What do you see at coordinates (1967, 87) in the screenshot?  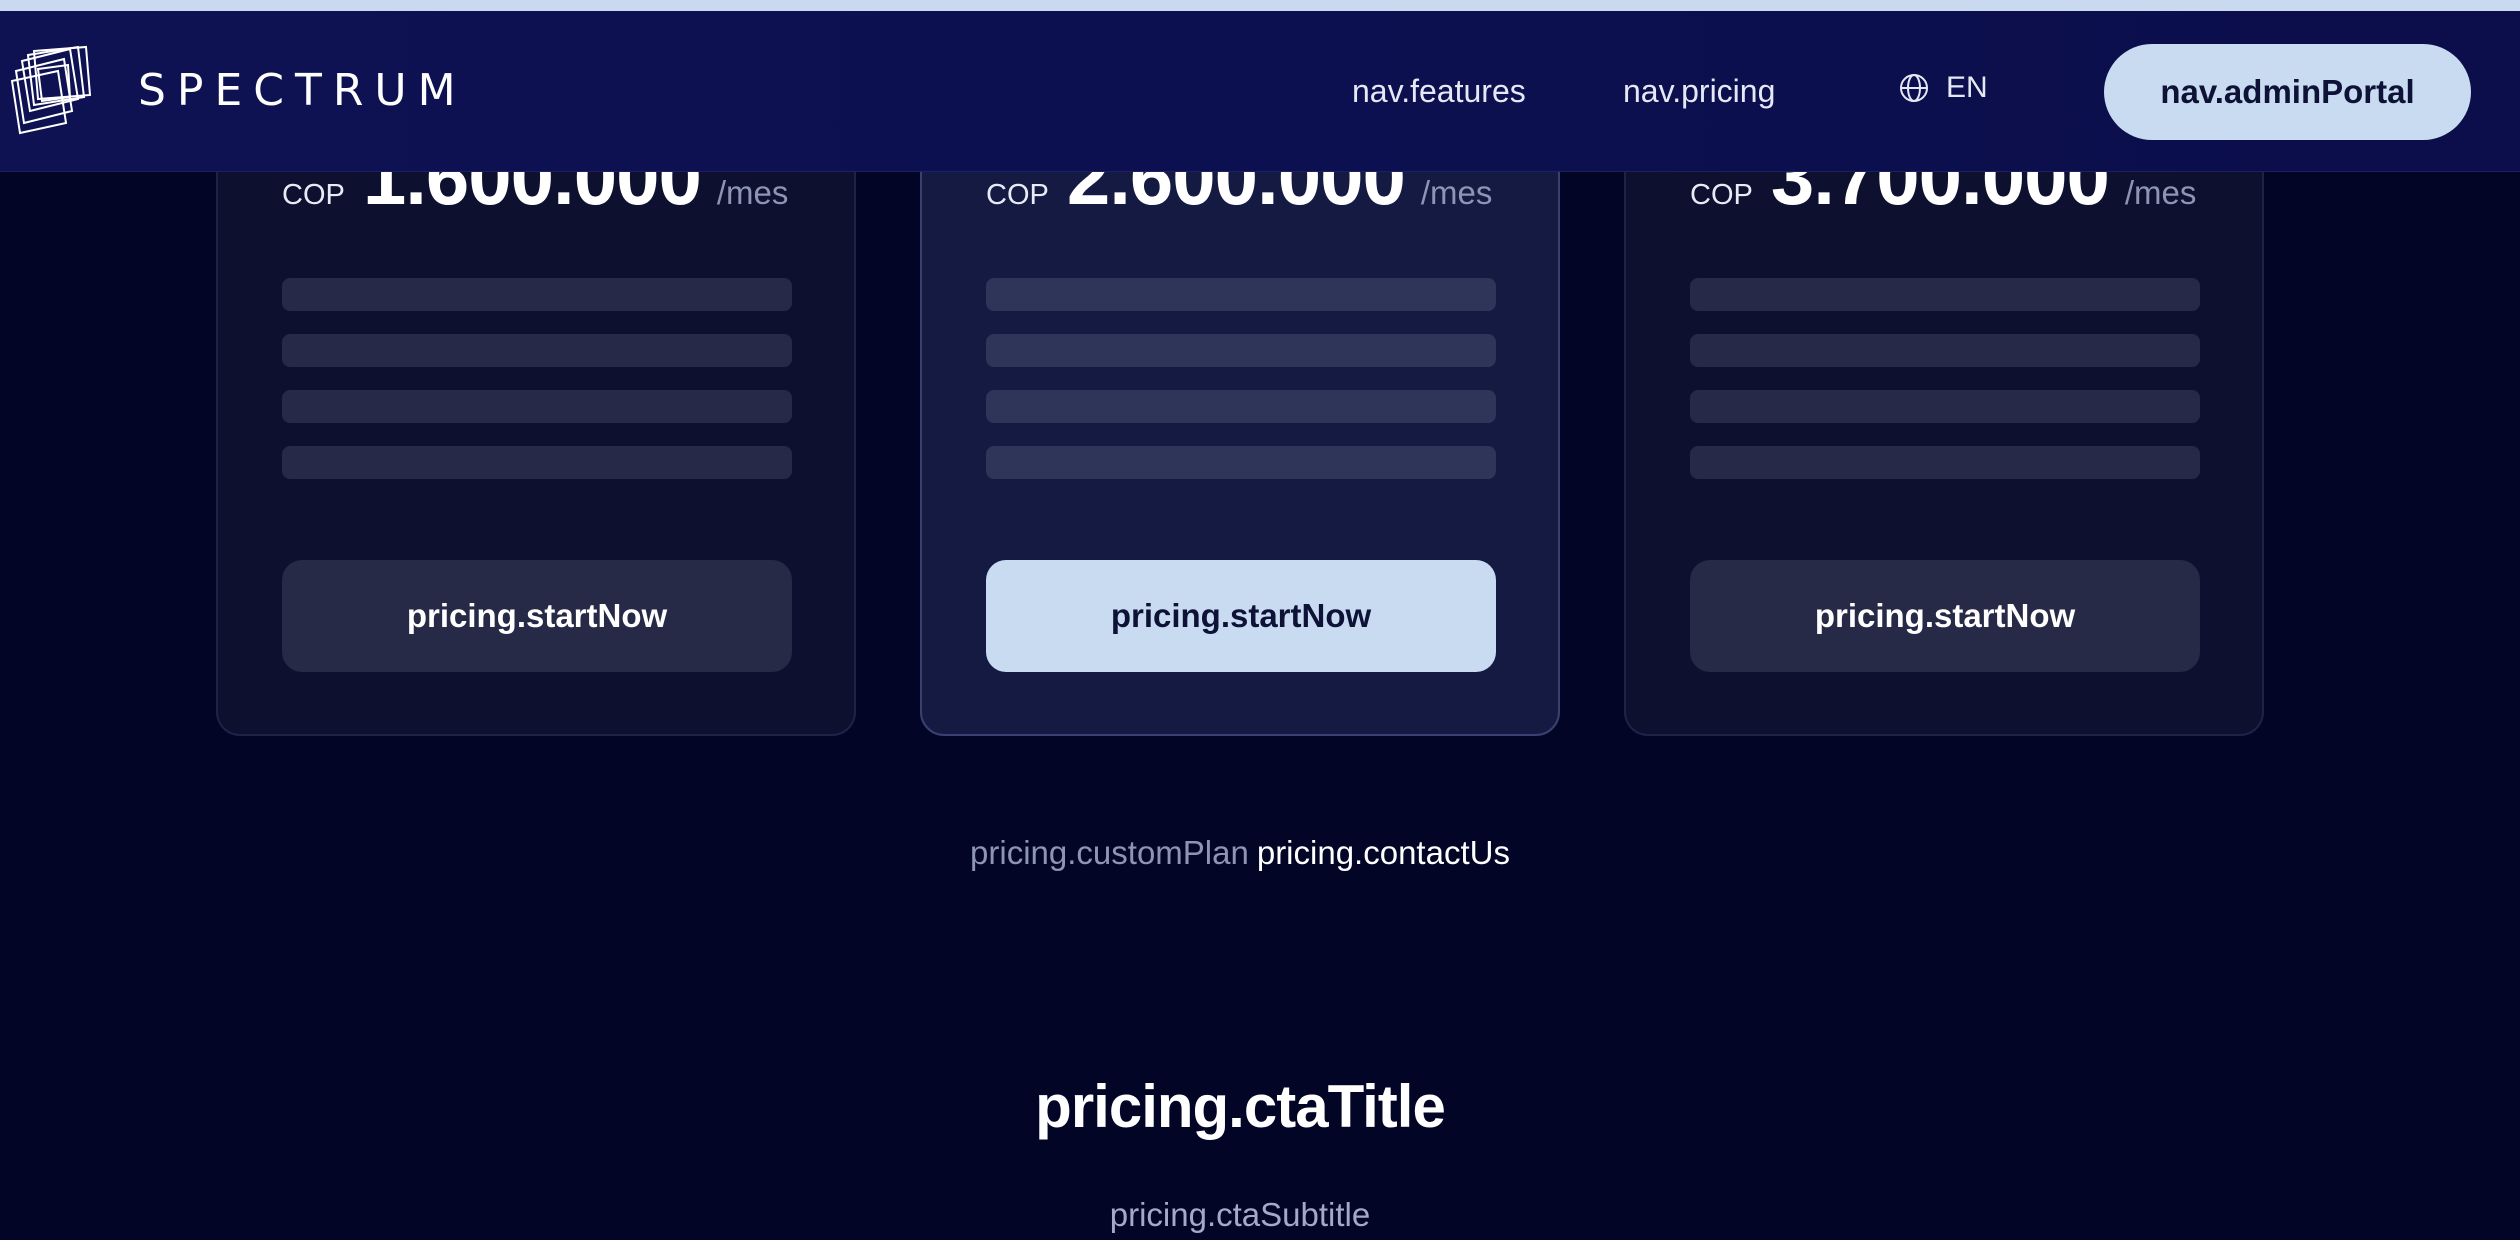 I see `language-label: EN` at bounding box center [1967, 87].